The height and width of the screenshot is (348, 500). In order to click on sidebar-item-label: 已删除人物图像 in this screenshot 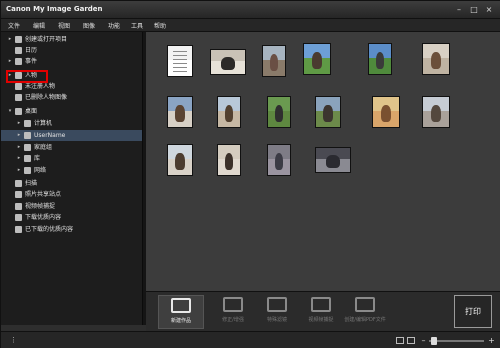, I will do `click(46, 97)`.